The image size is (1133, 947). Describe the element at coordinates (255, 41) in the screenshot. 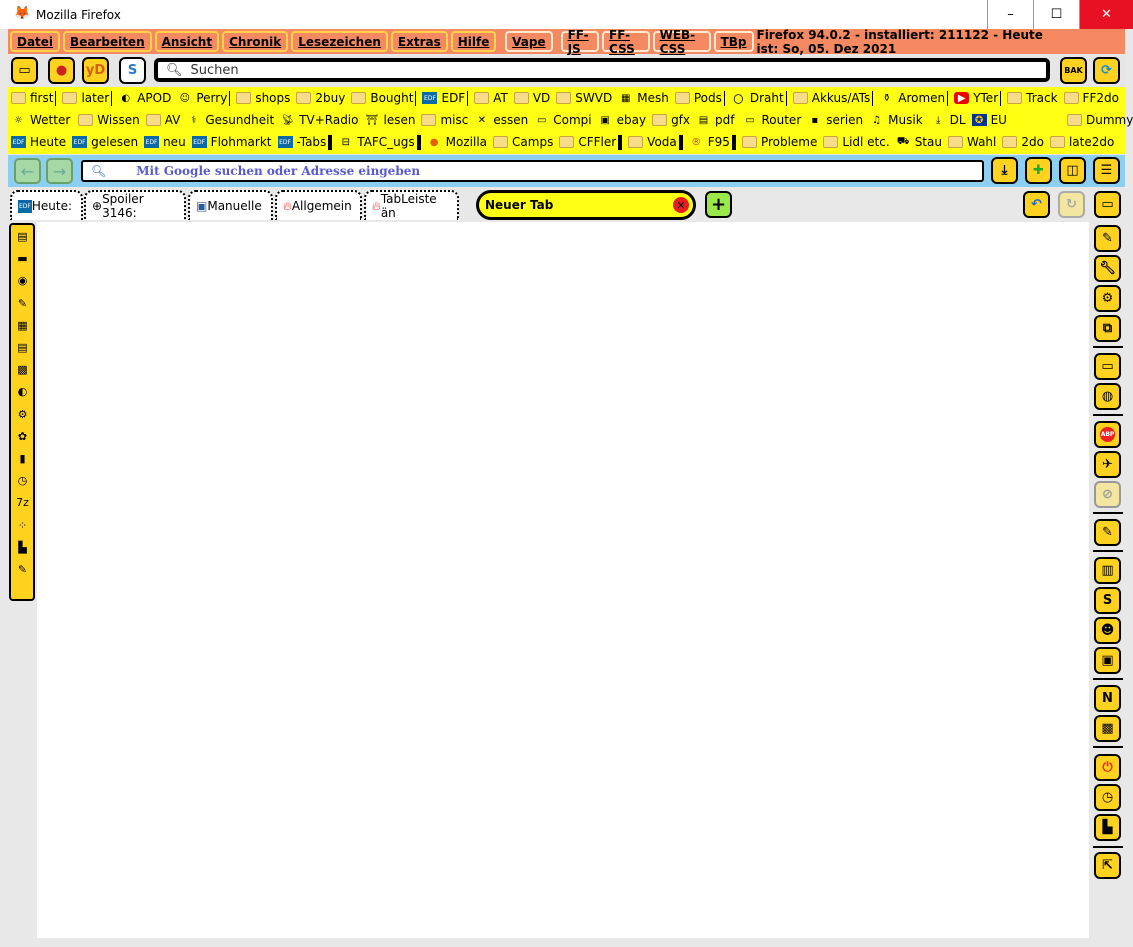

I see `menu-chronik: Chronik` at that location.